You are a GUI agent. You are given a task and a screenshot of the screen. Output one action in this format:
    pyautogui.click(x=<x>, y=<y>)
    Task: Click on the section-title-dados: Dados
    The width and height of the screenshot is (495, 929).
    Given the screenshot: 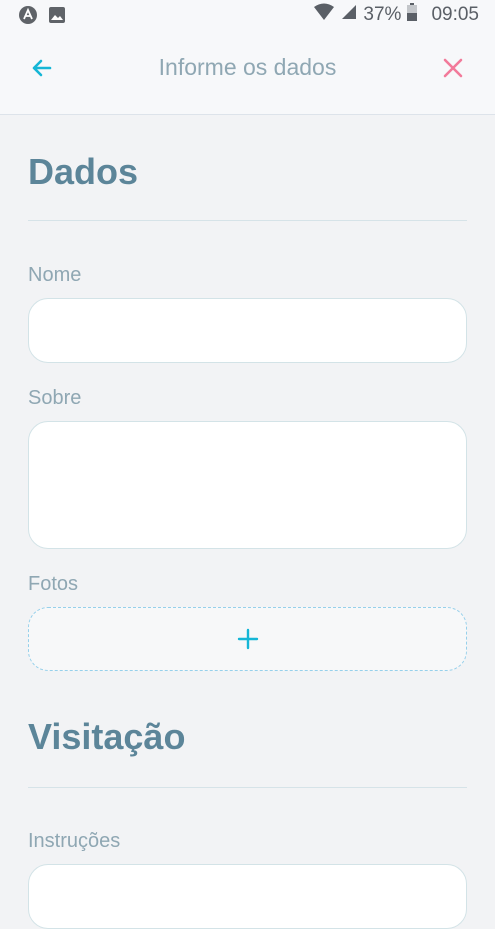 What is the action you would take?
    pyautogui.click(x=83, y=171)
    